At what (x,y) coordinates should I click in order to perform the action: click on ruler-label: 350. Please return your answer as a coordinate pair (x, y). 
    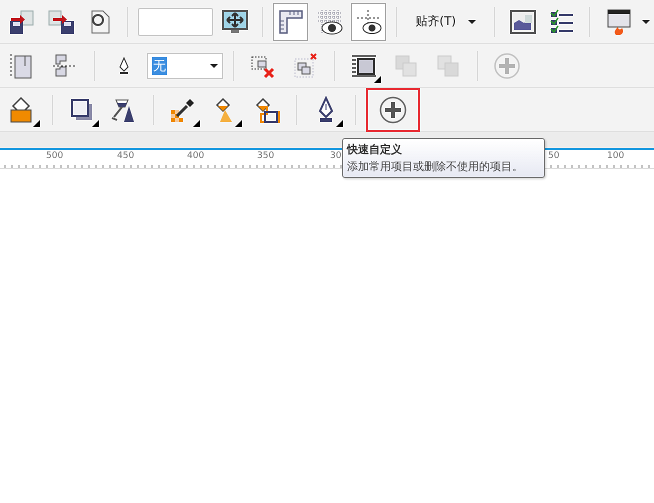
    Looking at the image, I should click on (265, 156).